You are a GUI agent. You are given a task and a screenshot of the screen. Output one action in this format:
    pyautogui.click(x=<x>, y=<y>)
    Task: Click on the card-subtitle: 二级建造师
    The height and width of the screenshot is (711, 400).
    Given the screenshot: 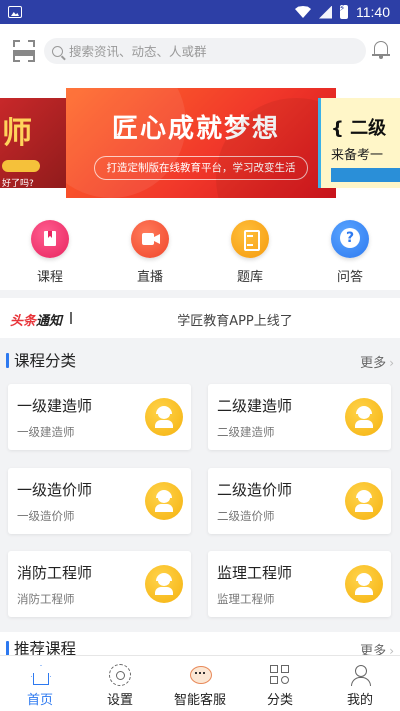 What is the action you would take?
    pyautogui.click(x=246, y=432)
    